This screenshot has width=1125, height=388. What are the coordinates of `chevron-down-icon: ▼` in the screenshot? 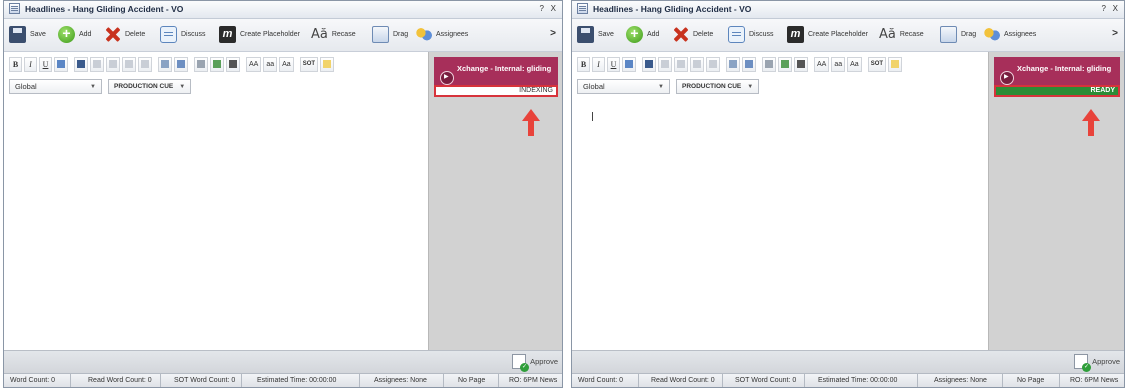 It's located at (182, 86).